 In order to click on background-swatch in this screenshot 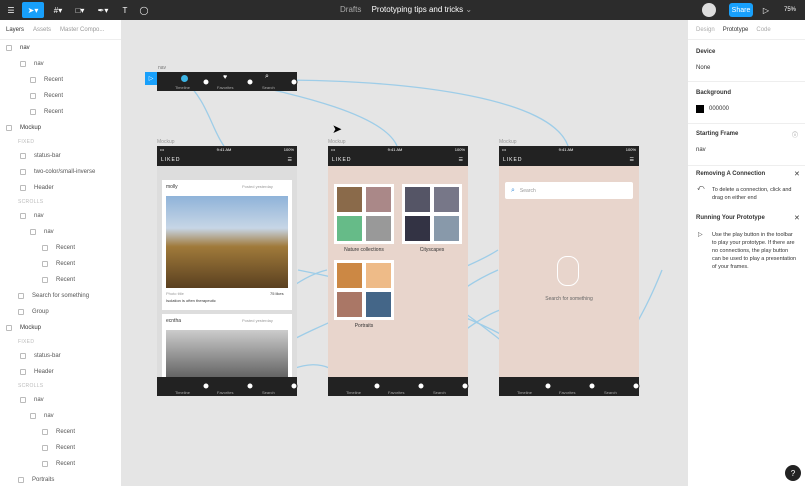, I will do `click(700, 109)`.